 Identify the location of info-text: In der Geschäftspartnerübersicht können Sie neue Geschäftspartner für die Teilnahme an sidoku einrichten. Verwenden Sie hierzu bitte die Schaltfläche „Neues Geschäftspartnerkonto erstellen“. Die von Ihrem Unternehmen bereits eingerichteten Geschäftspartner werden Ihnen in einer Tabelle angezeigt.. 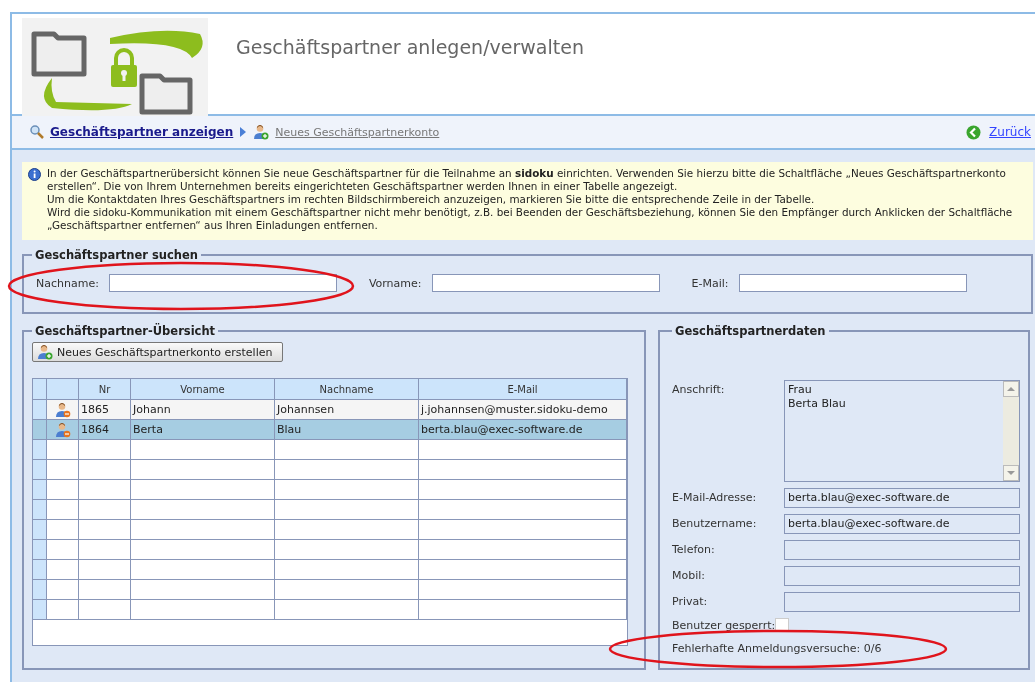
(527, 180).